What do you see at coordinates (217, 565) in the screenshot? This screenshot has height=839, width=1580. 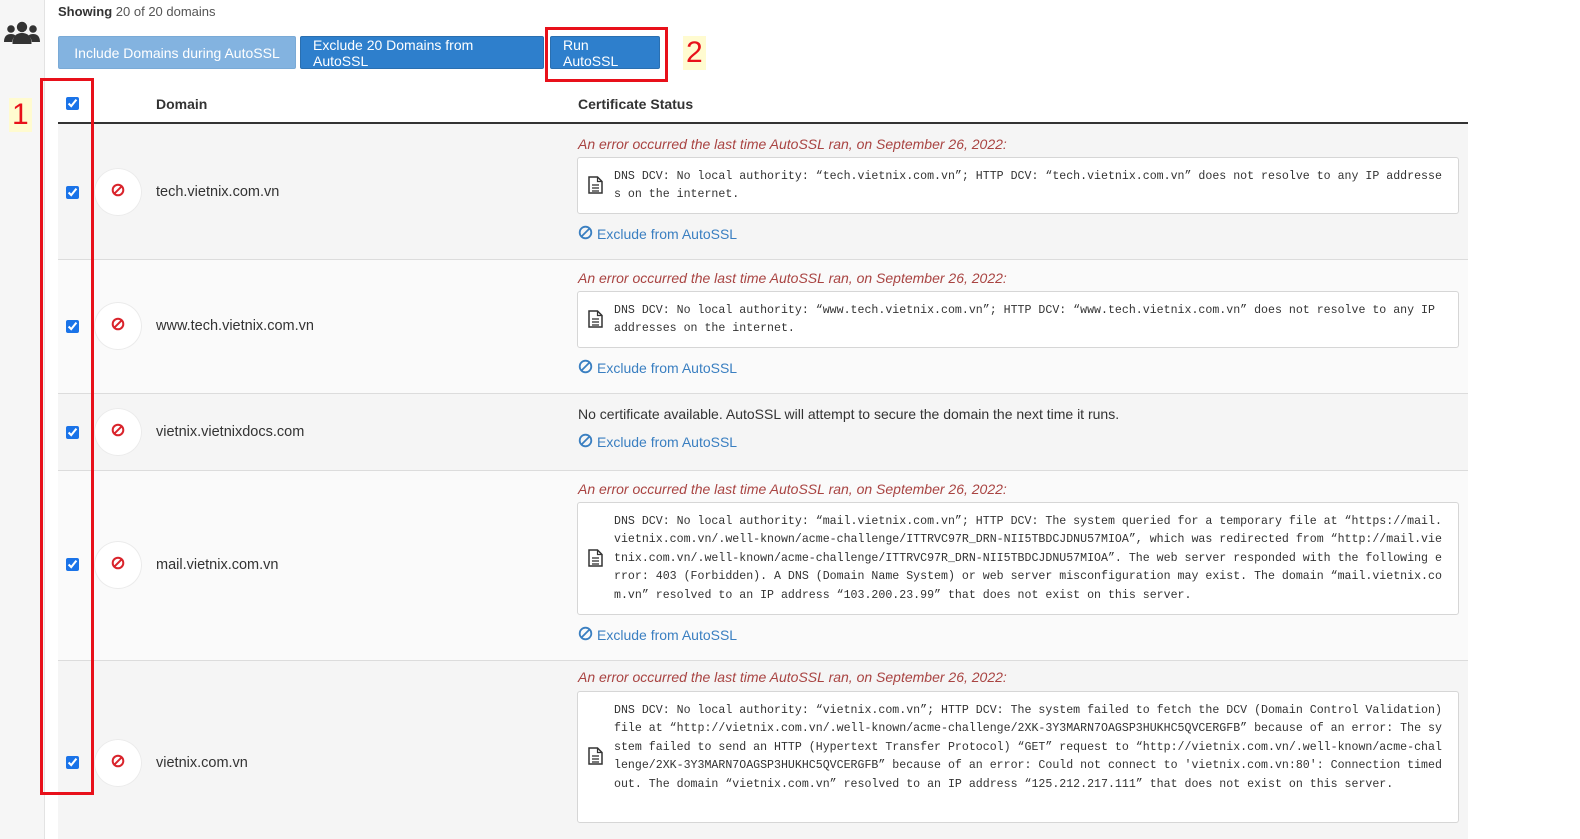 I see `domain-name: mail.vietnix.com.vn` at bounding box center [217, 565].